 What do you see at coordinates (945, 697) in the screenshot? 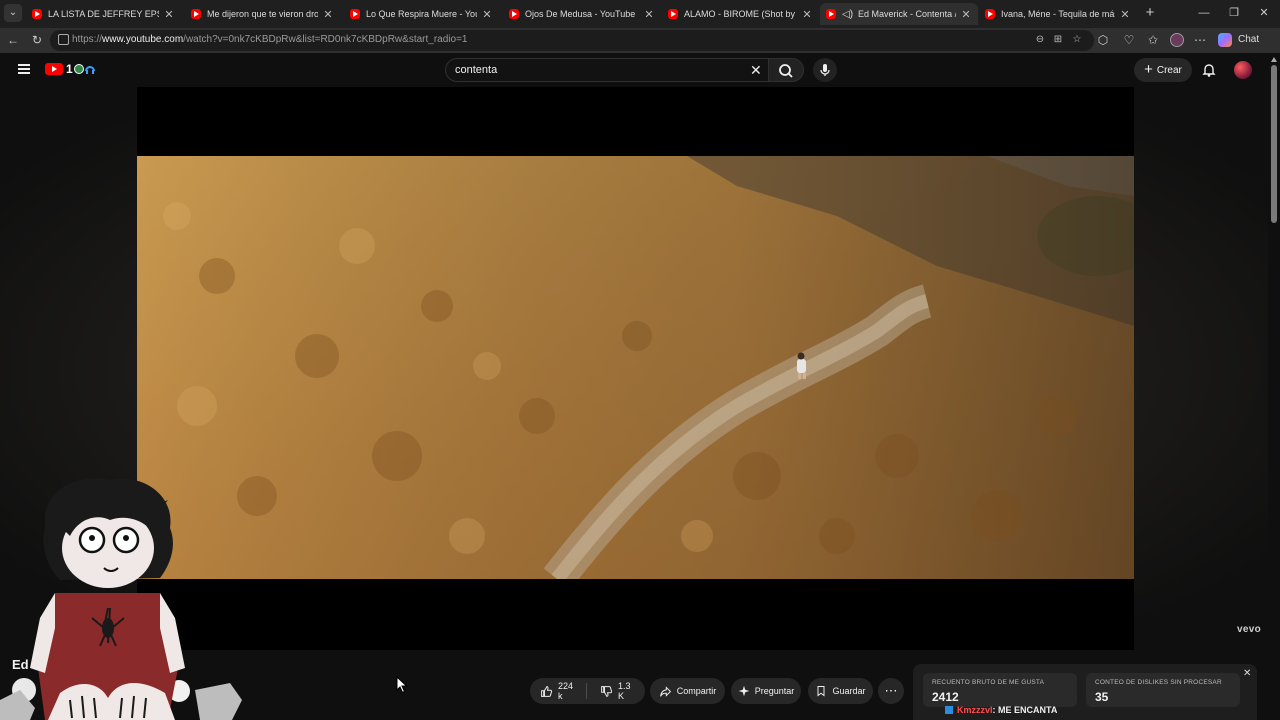
I see `raw-likes-value: 2412` at bounding box center [945, 697].